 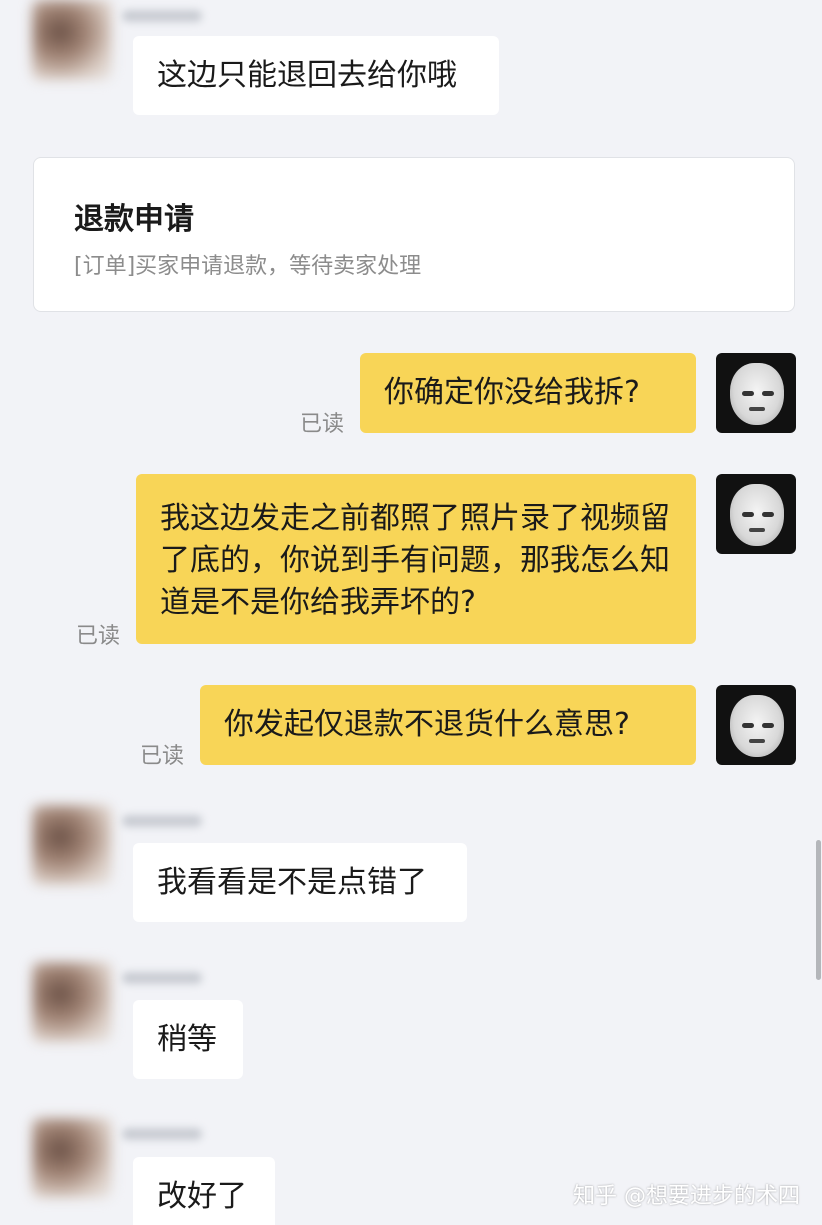 What do you see at coordinates (414, 234) in the screenshot?
I see `refund-request-card: 退款申请 [订单]买家申请退款，等待卖家处理` at bounding box center [414, 234].